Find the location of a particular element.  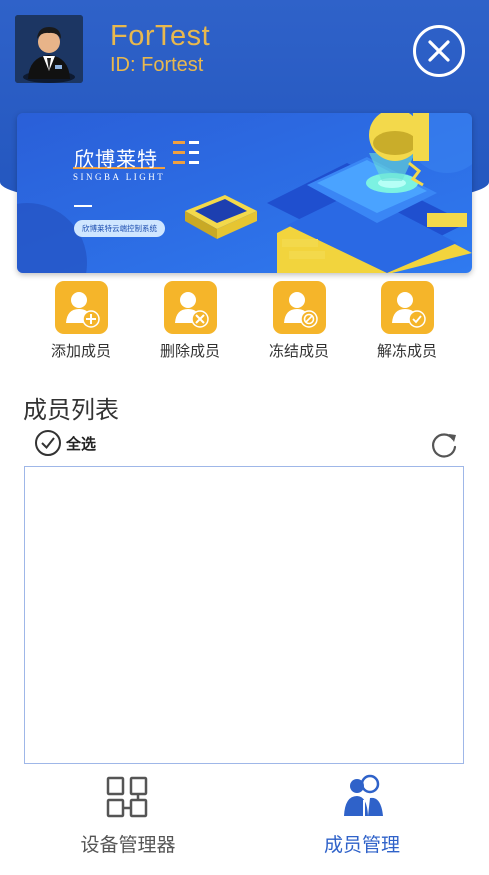

freeze-member-icon is located at coordinates (299, 307).